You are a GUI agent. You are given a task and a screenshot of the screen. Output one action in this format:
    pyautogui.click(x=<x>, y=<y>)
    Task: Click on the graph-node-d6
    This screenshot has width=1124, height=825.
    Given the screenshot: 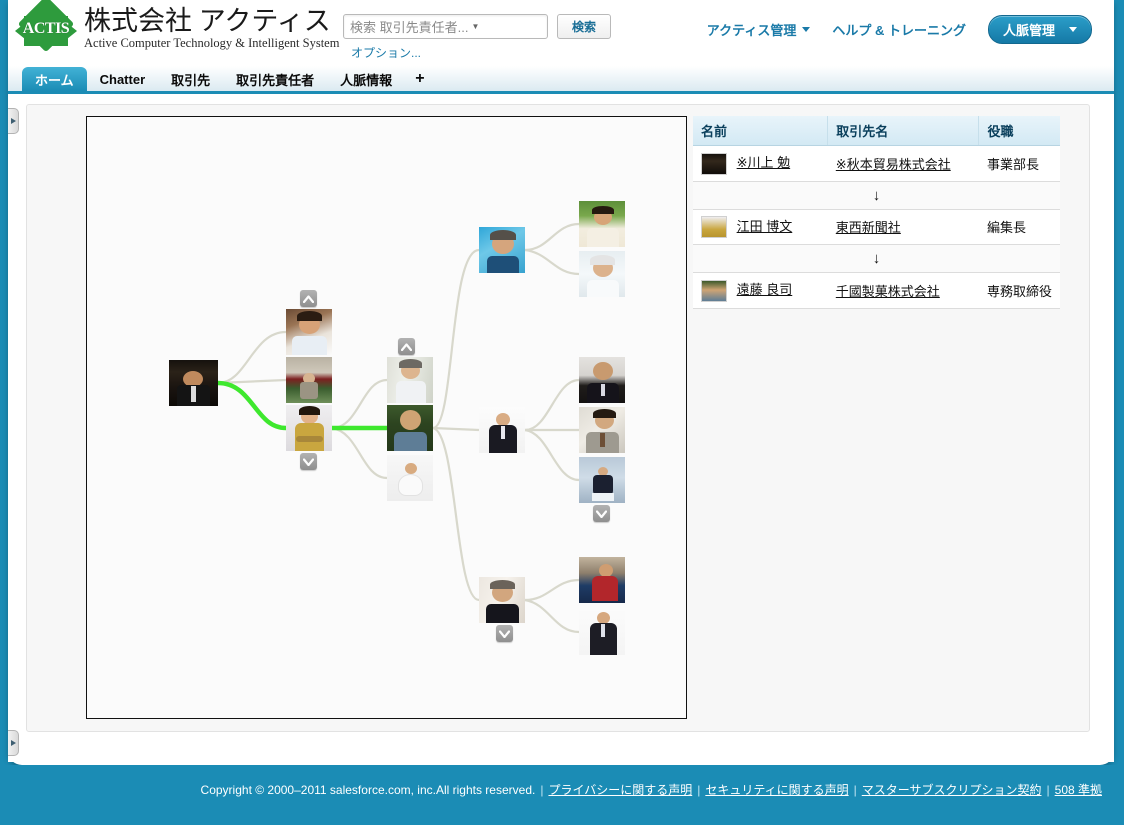 What is the action you would take?
    pyautogui.click(x=602, y=580)
    